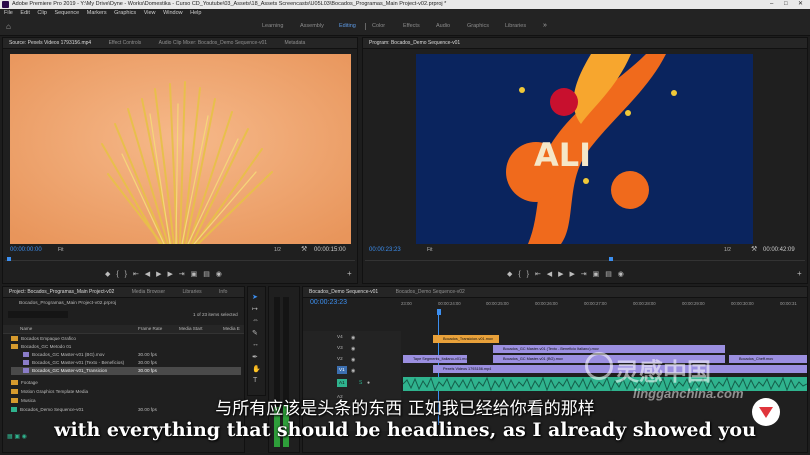  Describe the element at coordinates (340, 359) in the screenshot. I see `track-v2-label: V2` at that location.